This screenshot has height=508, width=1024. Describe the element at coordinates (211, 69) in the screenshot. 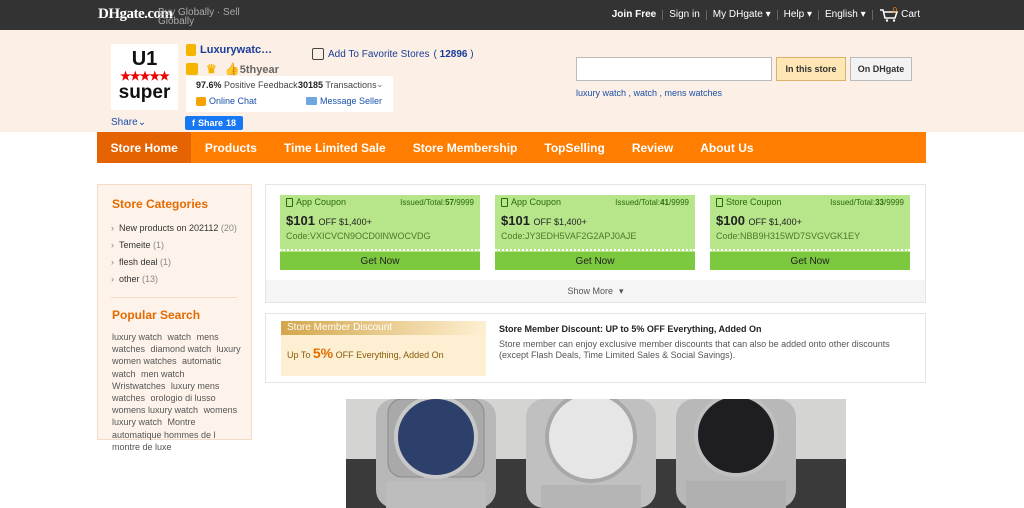

I see `crown-icon: ♛` at that location.